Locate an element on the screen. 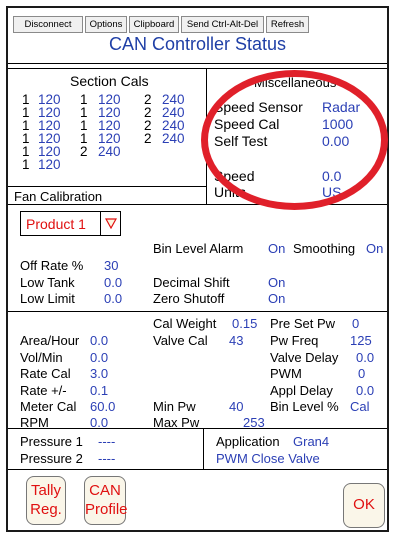  pressure-1-value: ---- is located at coordinates (107, 441).